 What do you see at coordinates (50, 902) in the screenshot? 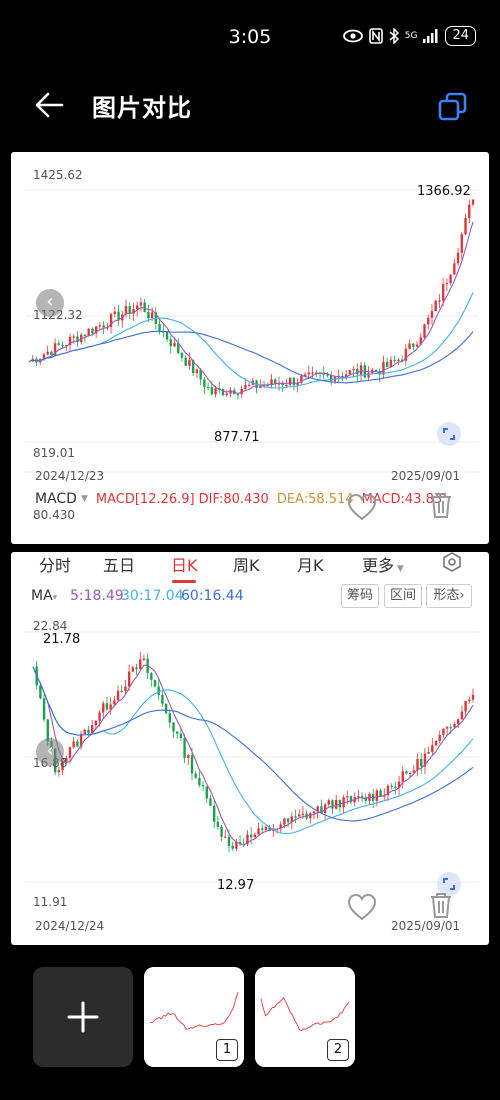
I see `price-low-label: 11.91` at bounding box center [50, 902].